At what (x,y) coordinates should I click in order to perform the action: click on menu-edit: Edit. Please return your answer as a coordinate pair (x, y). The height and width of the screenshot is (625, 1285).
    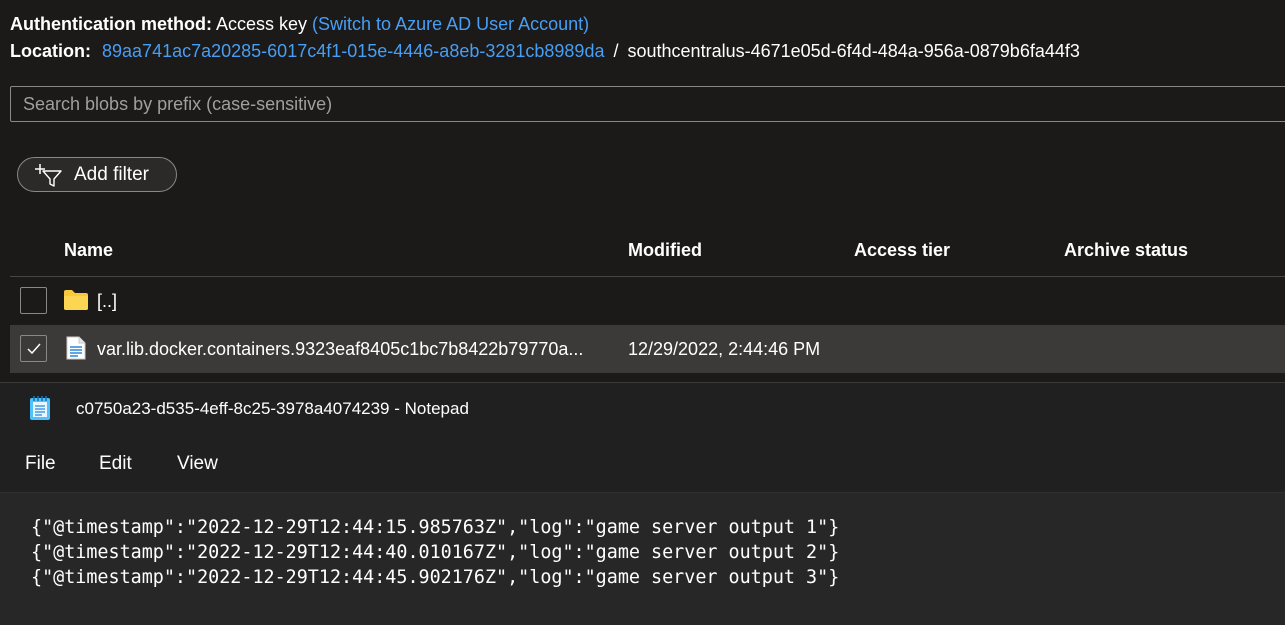
    Looking at the image, I should click on (115, 464).